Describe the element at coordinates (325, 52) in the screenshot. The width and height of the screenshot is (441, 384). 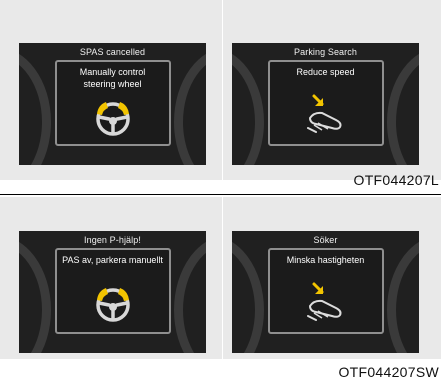
I see `display-title: Parking Search` at that location.